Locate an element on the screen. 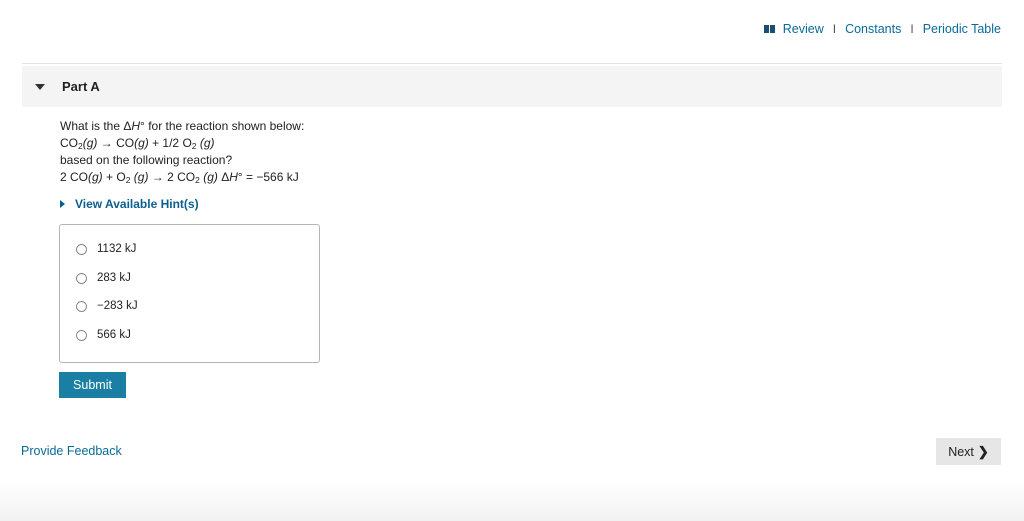  caret-right-icon is located at coordinates (62, 204).